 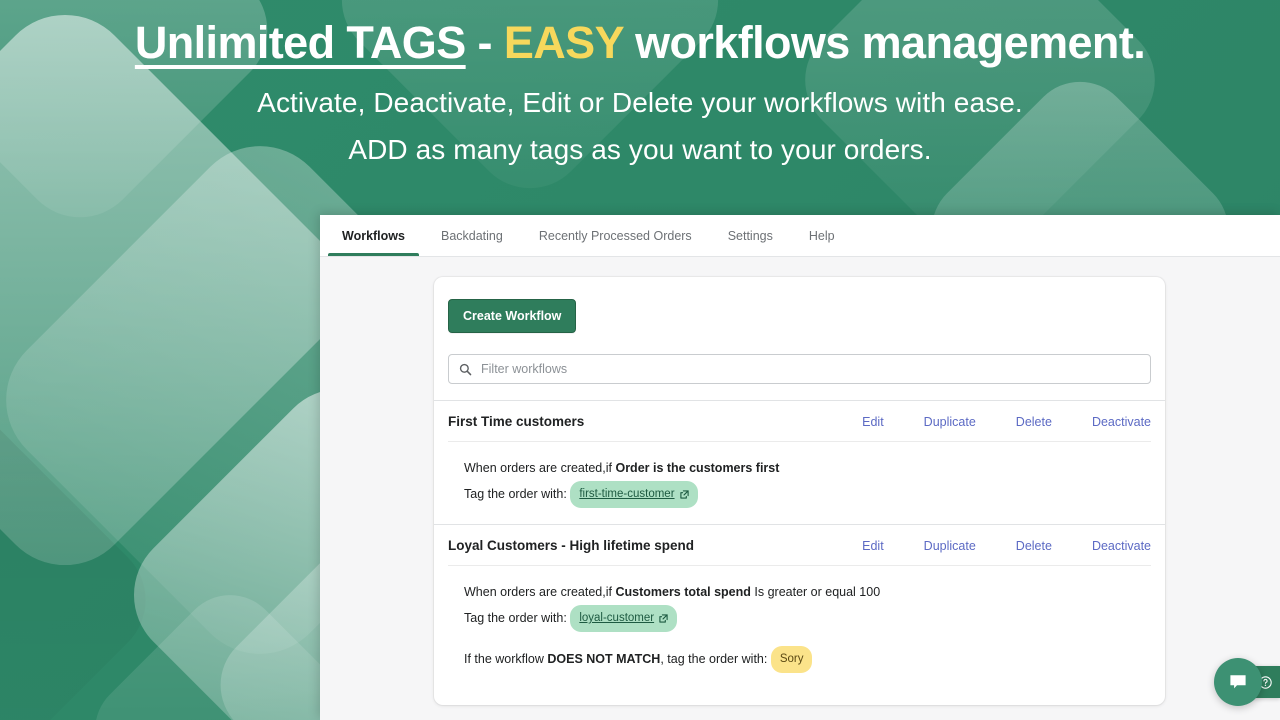 I want to click on workflow-tag-line: Tag the order with: first-time-customer, so click(x=807, y=494).